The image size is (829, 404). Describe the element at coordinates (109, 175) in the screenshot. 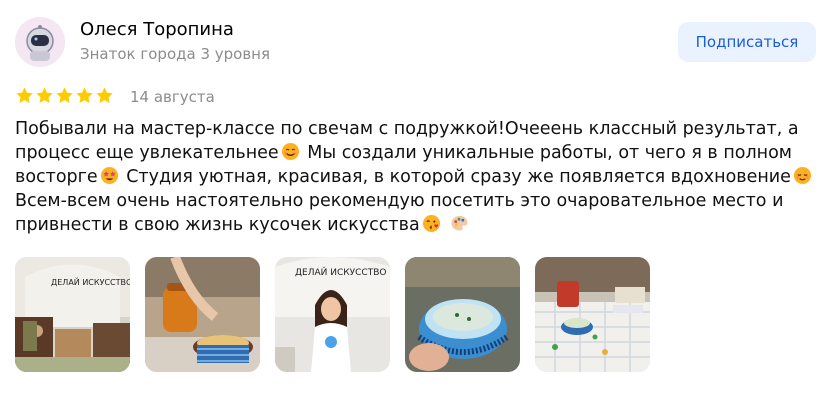

I see `star-struck-face-icon` at that location.